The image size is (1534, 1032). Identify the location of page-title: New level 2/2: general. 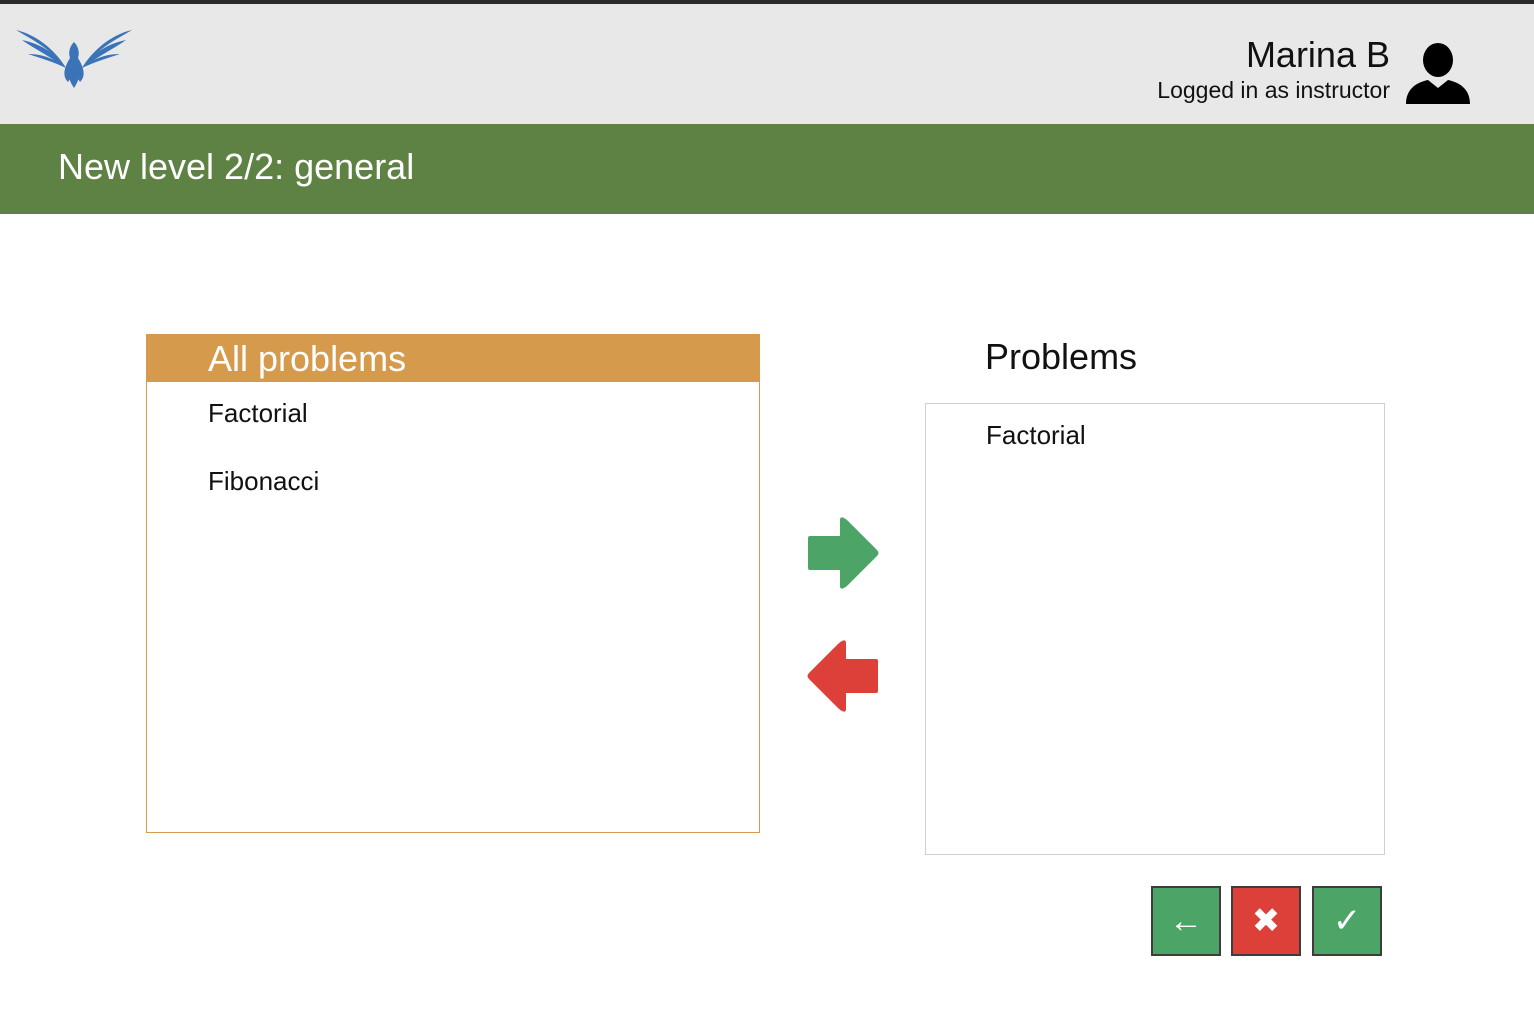
(236, 166).